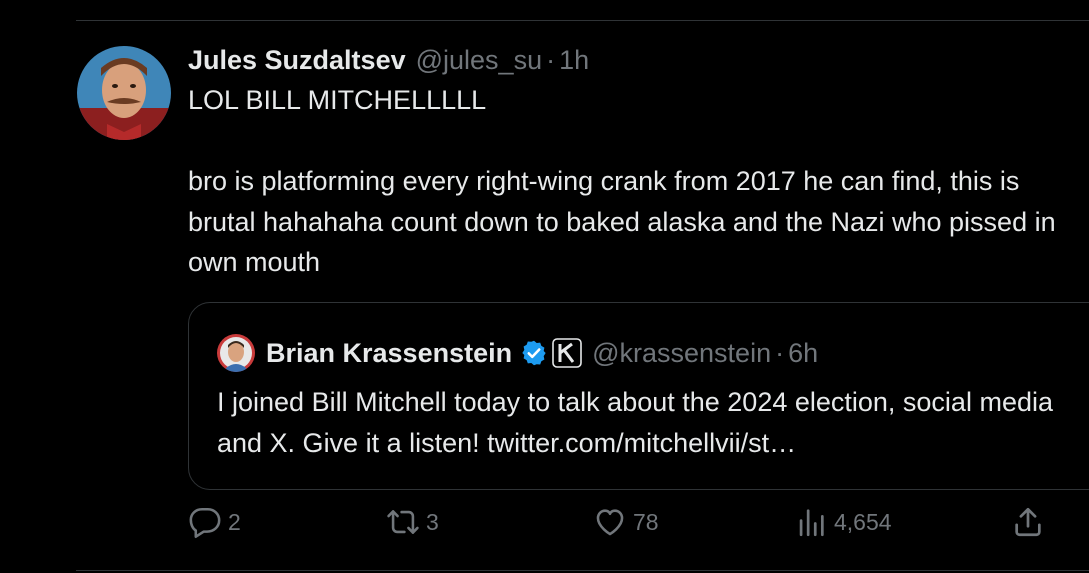 This screenshot has width=1089, height=573. I want to click on reply-icon, so click(205, 523).